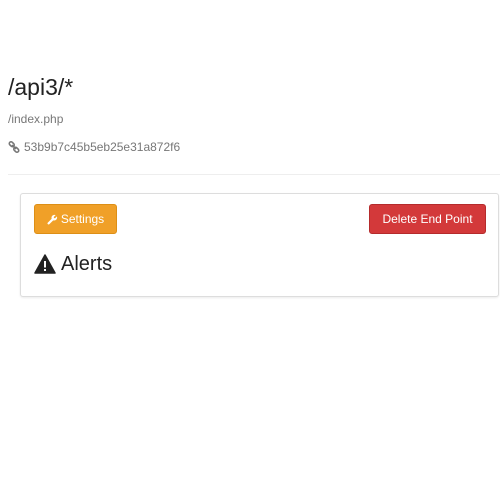 This screenshot has height=500, width=500. What do you see at coordinates (14, 147) in the screenshot?
I see `link-icon` at bounding box center [14, 147].